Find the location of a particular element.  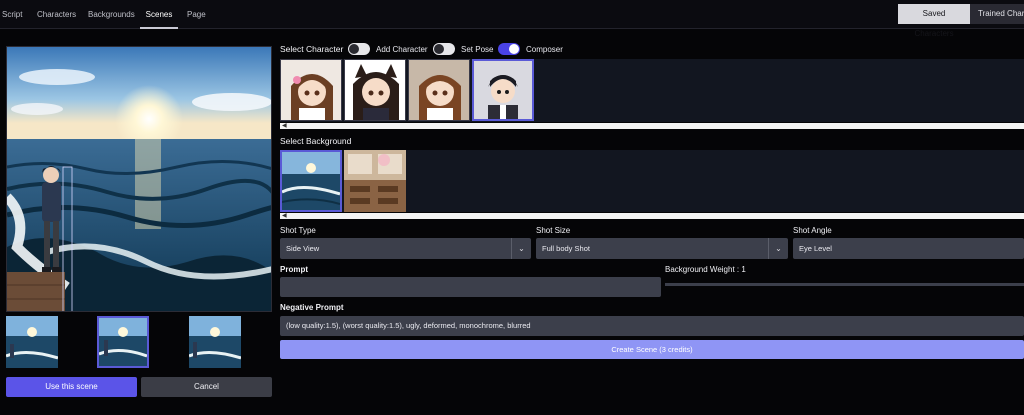

tab-backgrounds: Backgrounds is located at coordinates (111, 14).